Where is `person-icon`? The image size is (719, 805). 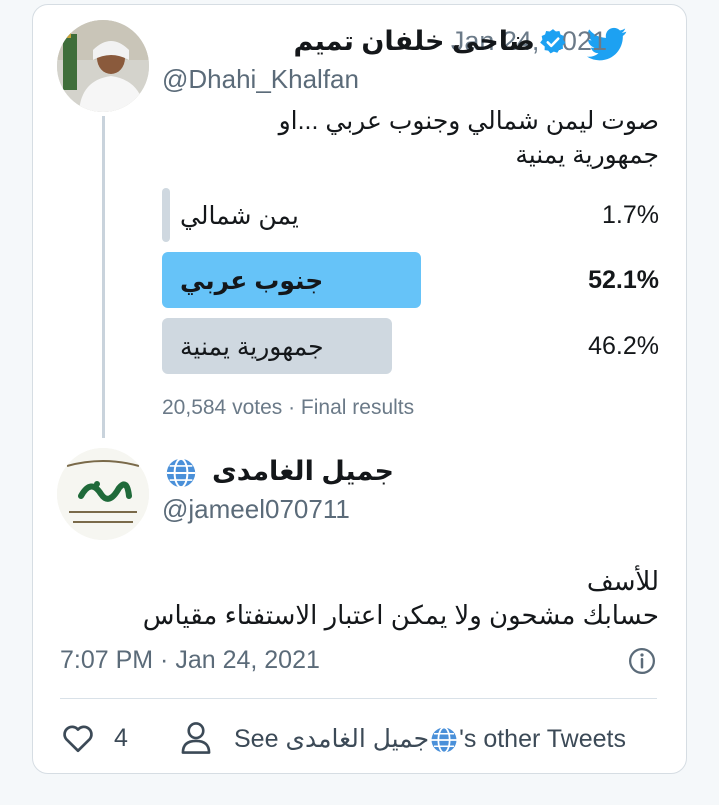
person-icon is located at coordinates (196, 738).